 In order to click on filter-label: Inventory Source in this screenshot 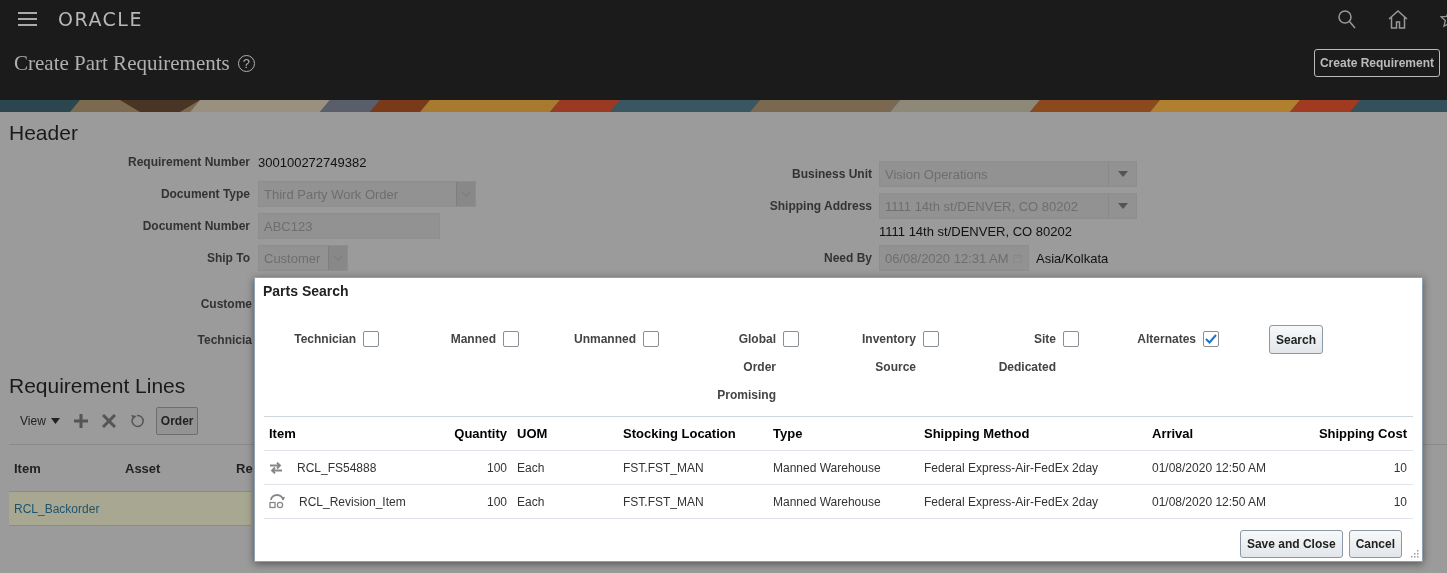, I will do `click(889, 353)`.